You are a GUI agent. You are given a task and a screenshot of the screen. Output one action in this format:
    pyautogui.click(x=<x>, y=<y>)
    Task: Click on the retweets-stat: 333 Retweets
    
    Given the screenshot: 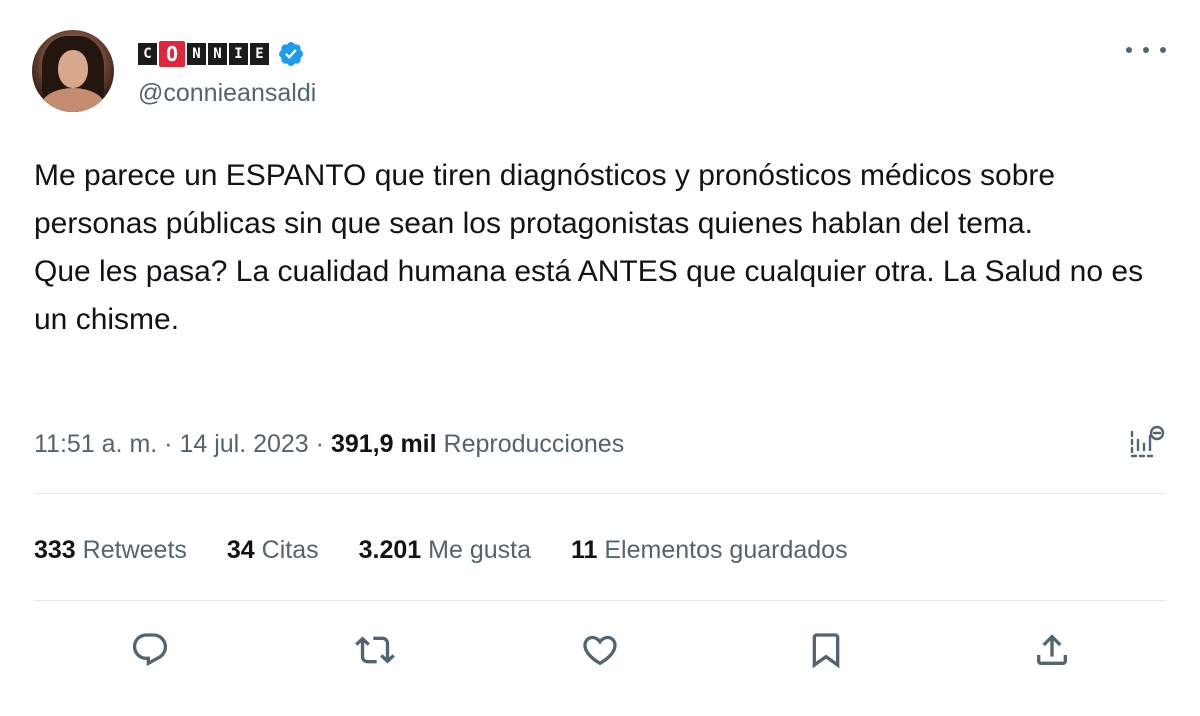 What is the action you would take?
    pyautogui.click(x=110, y=550)
    